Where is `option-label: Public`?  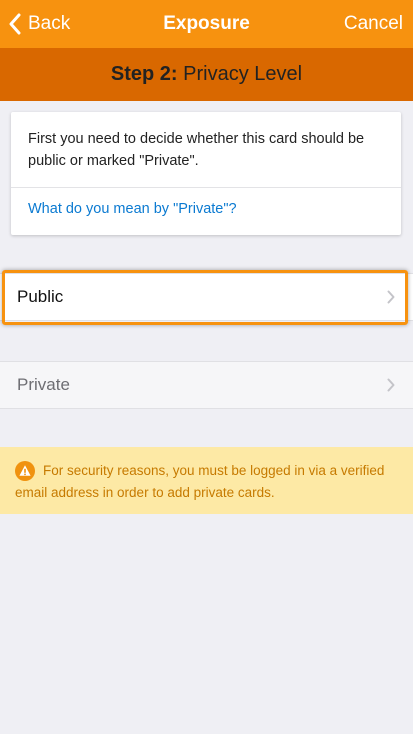
option-label: Public is located at coordinates (40, 296).